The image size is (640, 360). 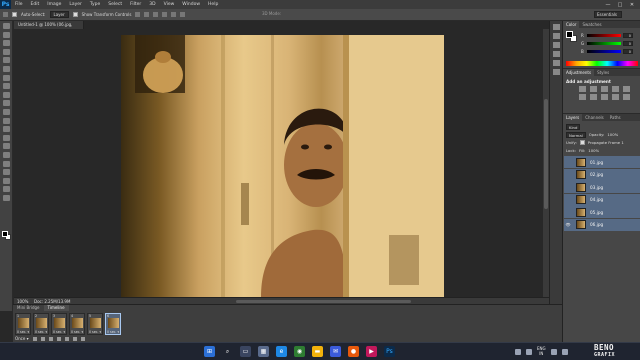 I want to click on path-select-tool-icon, so click(x=6, y=163).